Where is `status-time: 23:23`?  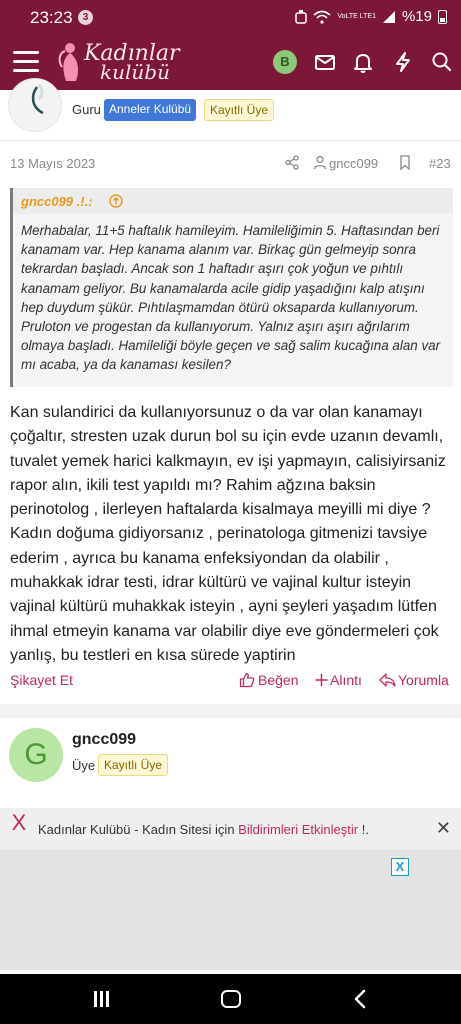 status-time: 23:23 is located at coordinates (51, 17).